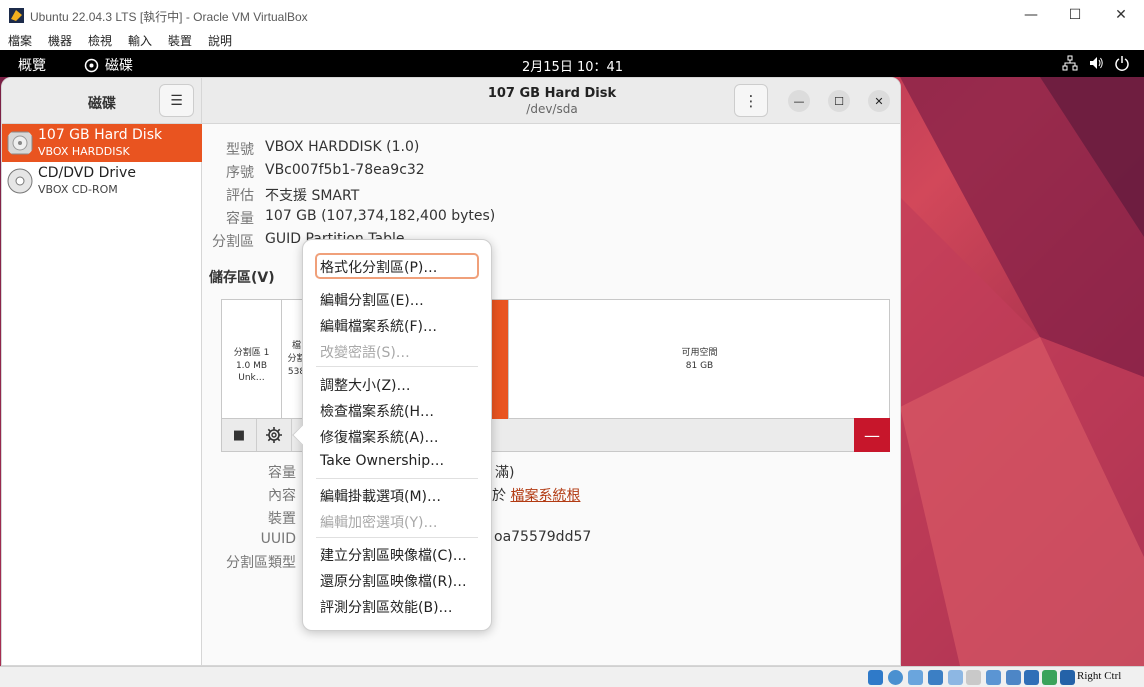 Image resolution: width=1144 pixels, height=687 pixels. Describe the element at coordinates (60, 40) in the screenshot. I see `menu-machine: 機器` at that location.